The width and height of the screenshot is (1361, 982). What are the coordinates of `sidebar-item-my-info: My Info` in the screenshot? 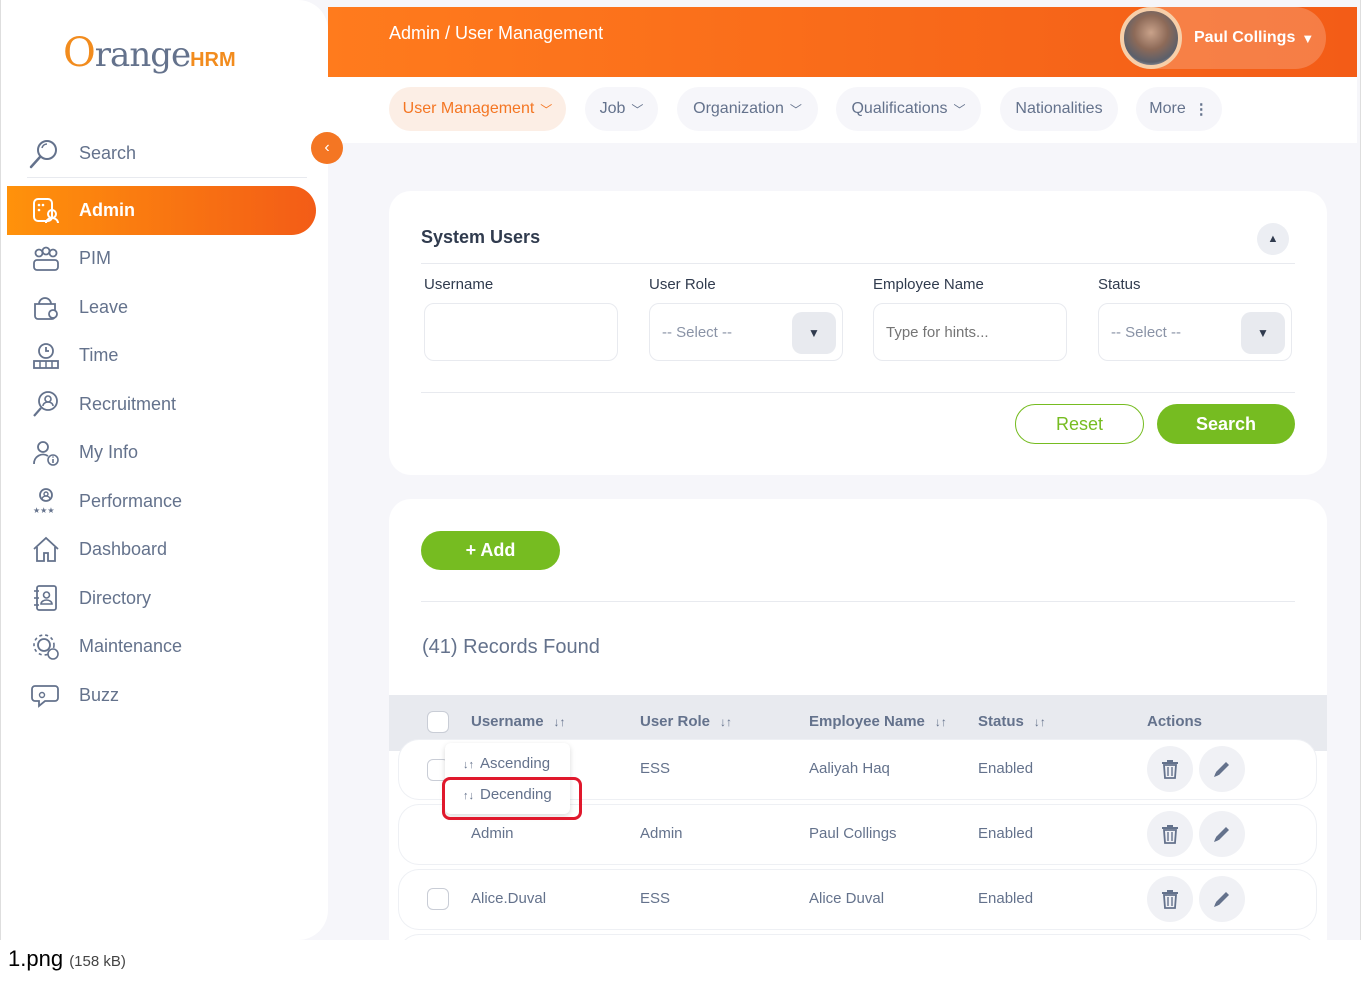 It's located at (161, 453).